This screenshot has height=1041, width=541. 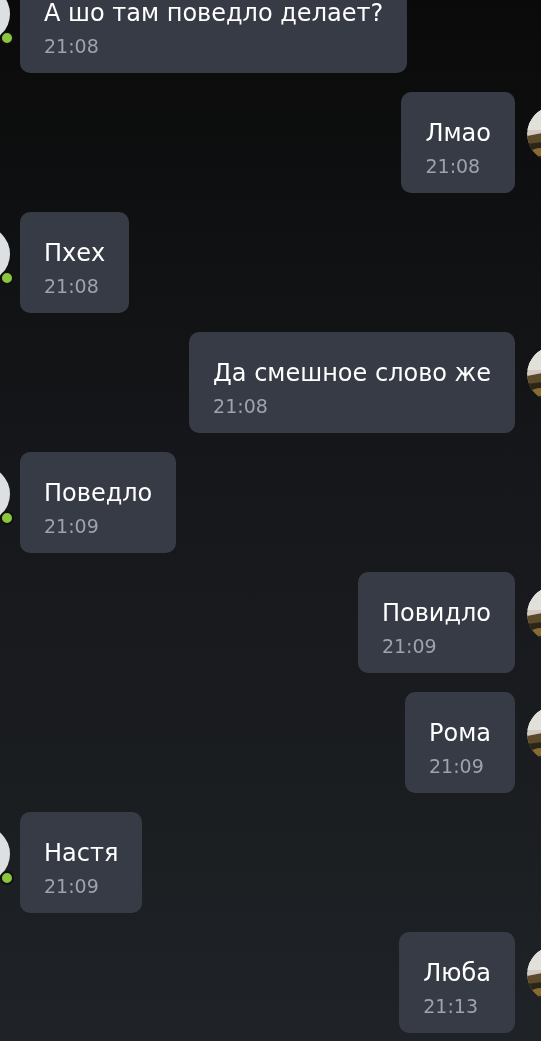 What do you see at coordinates (81, 853) in the screenshot?
I see `message-text: Настя` at bounding box center [81, 853].